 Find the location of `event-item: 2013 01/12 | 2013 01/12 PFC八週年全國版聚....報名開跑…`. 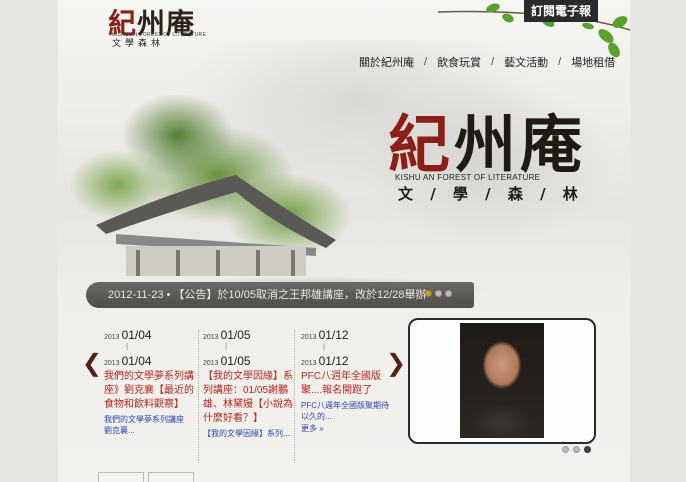

event-item: 2013 01/12 | 2013 01/12 PFC八週年全國版聚....報名開跑… is located at coordinates (346, 381).